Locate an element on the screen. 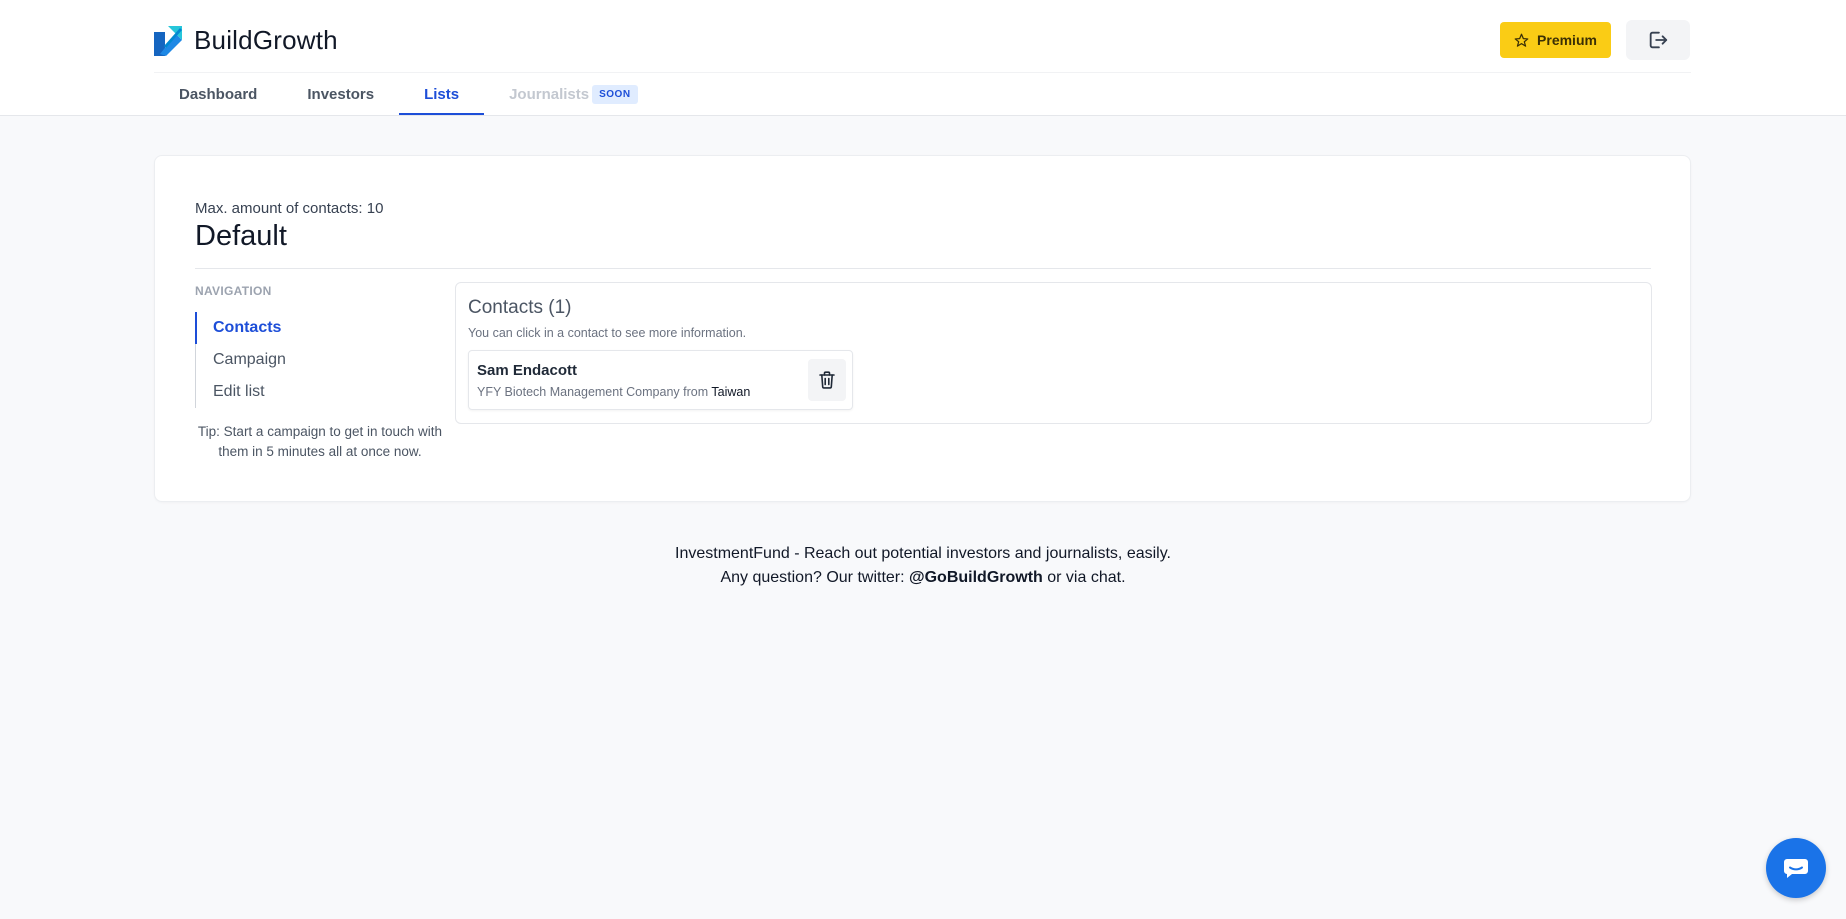 This screenshot has width=1846, height=919. nav-item-contacts: Contacts is located at coordinates (310, 328).